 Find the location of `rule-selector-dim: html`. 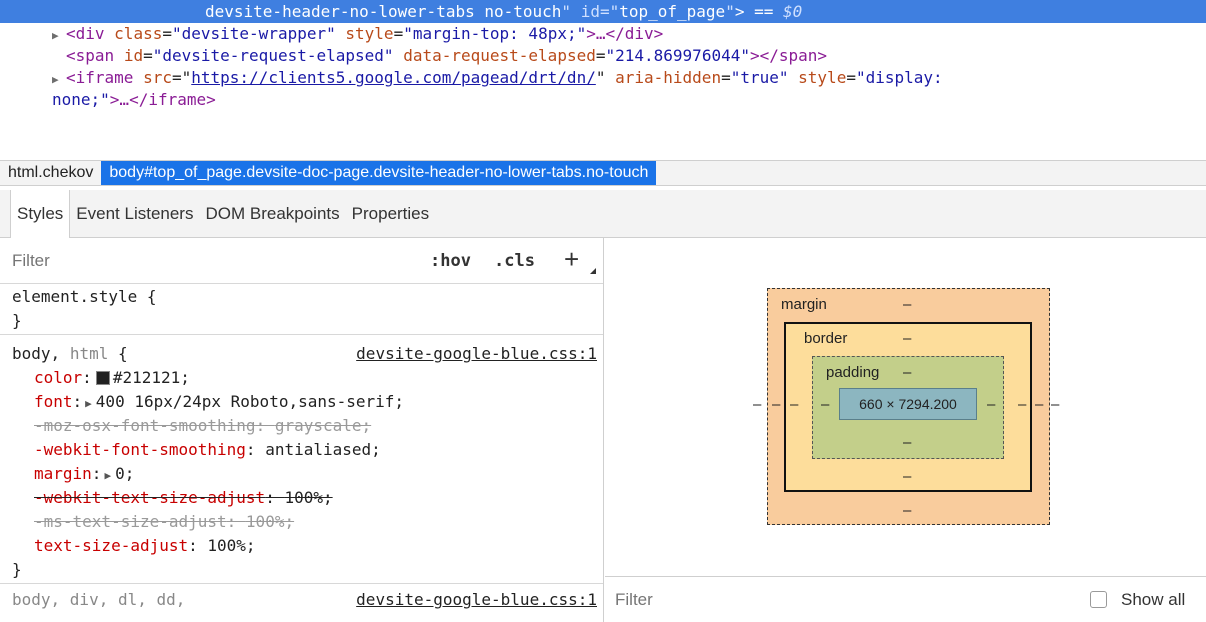

rule-selector-dim: html is located at coordinates (89, 353).